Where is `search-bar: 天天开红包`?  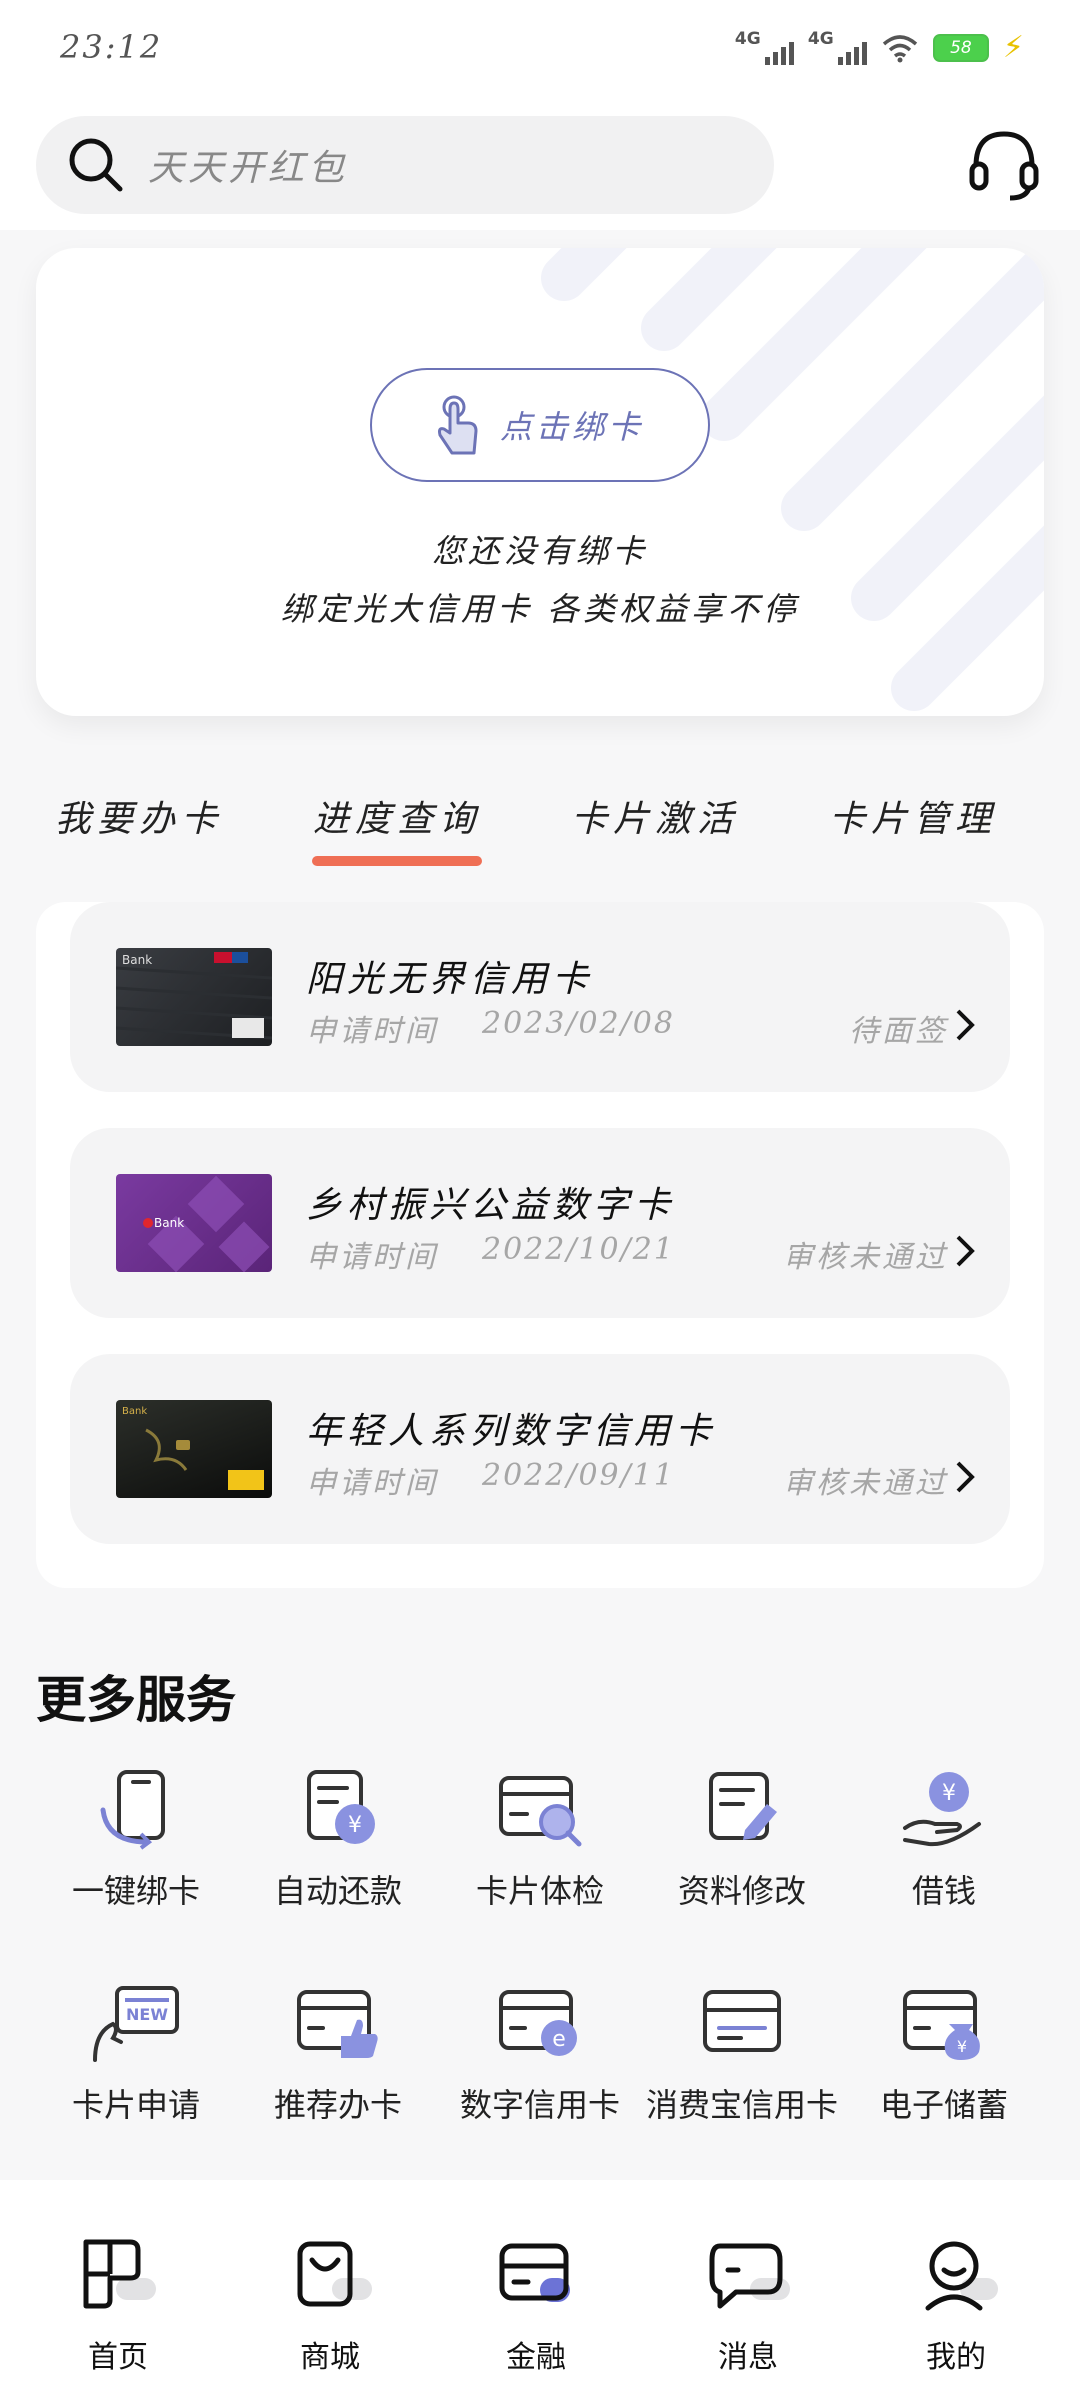 search-bar: 天天开红包 is located at coordinates (405, 165).